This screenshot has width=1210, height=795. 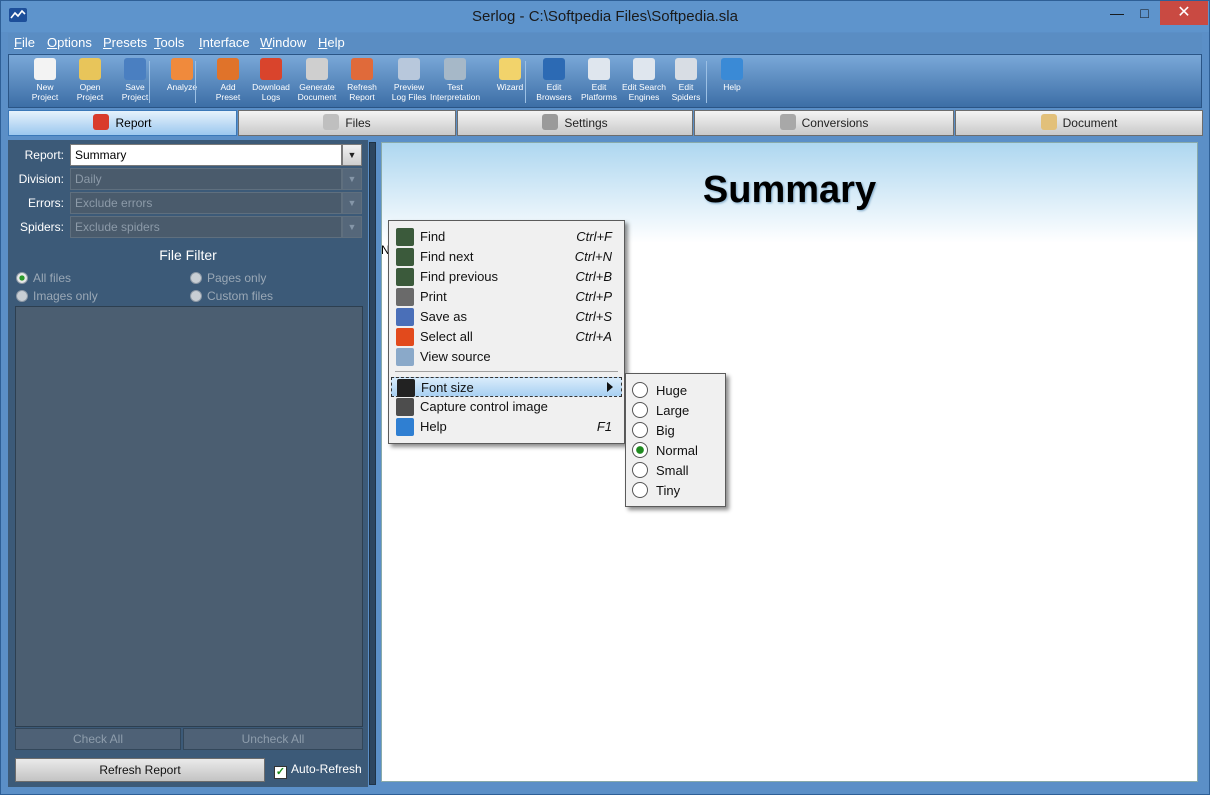 I want to click on font-size-option-normal: Normal, so click(x=665, y=450).